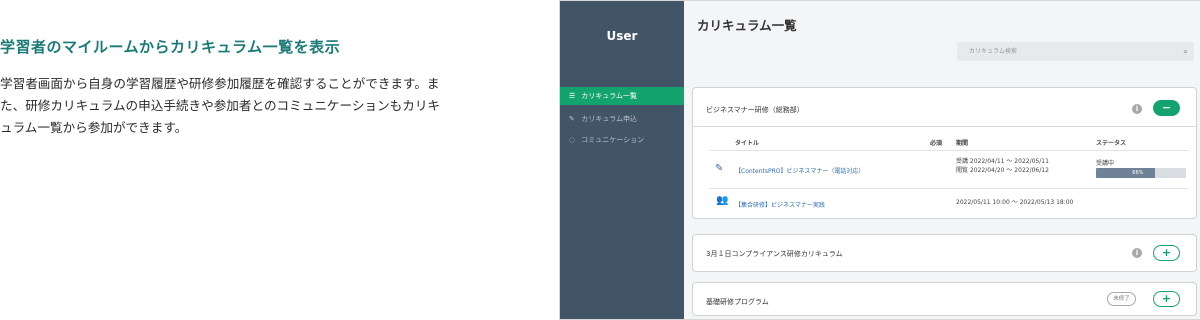 The height and width of the screenshot is (320, 1201). I want to click on chat-icon: ◌, so click(572, 140).